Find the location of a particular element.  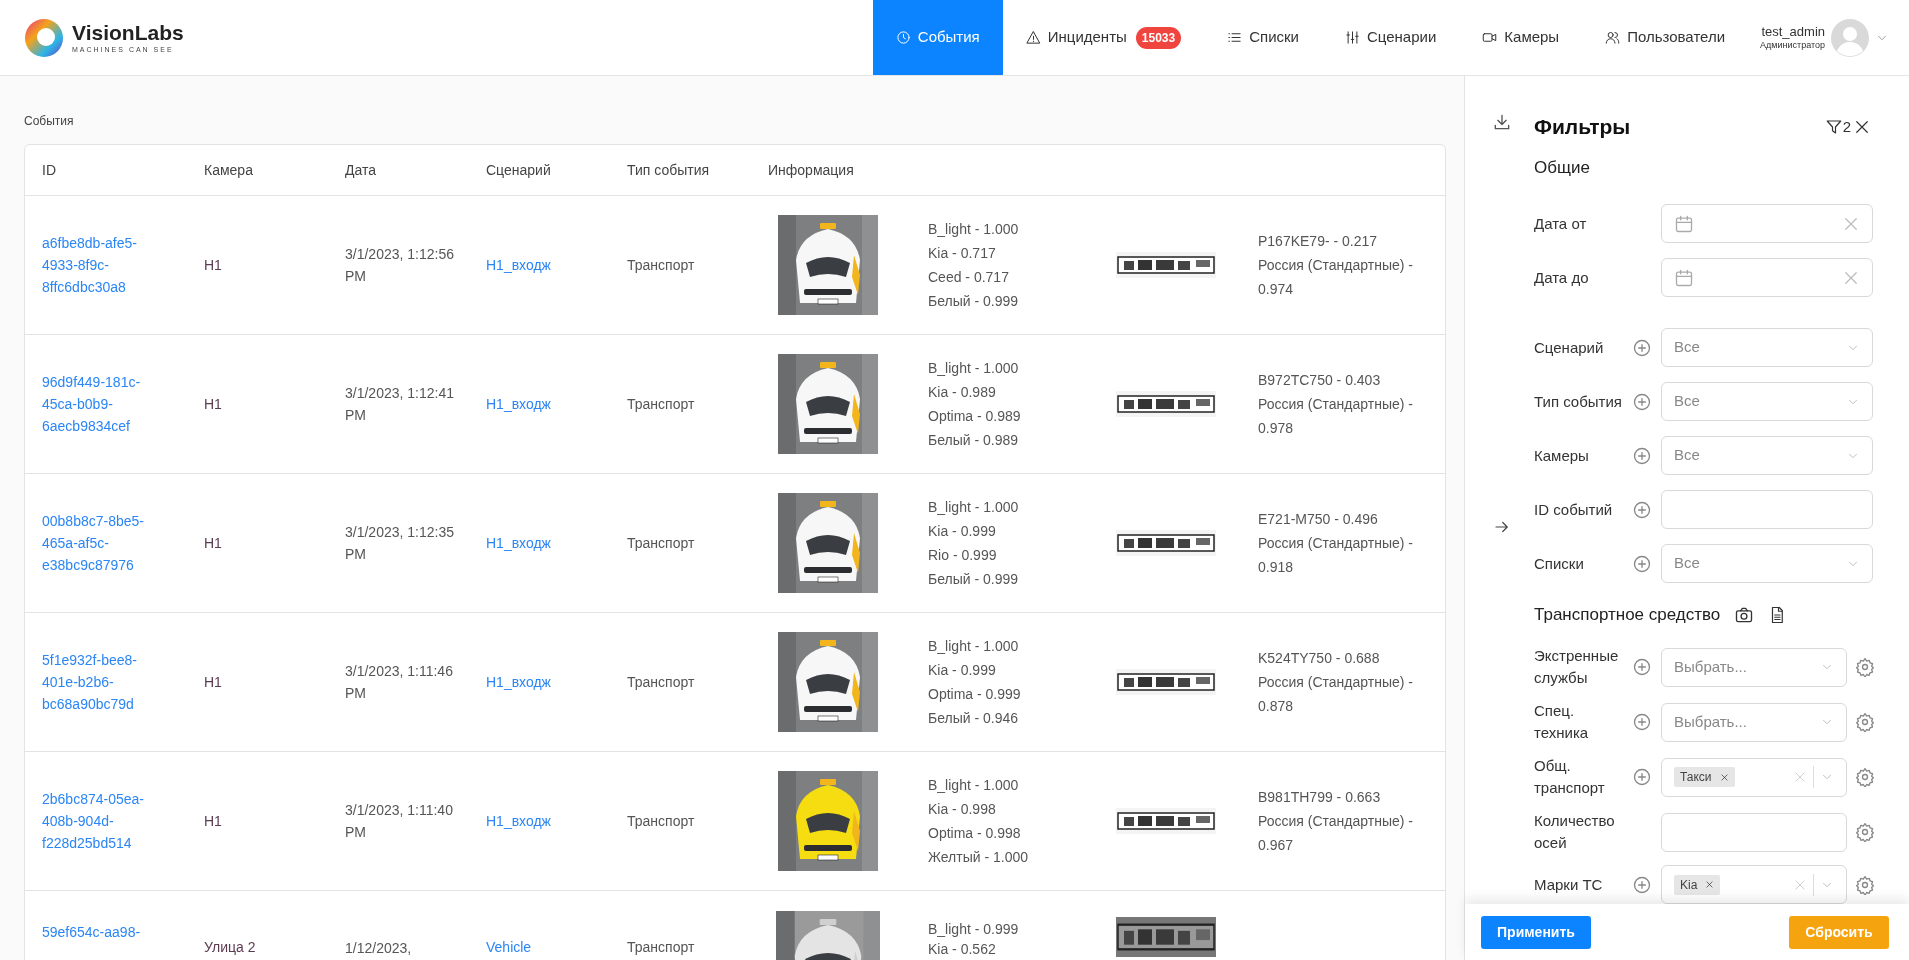

tag-label: Такси is located at coordinates (1696, 777).